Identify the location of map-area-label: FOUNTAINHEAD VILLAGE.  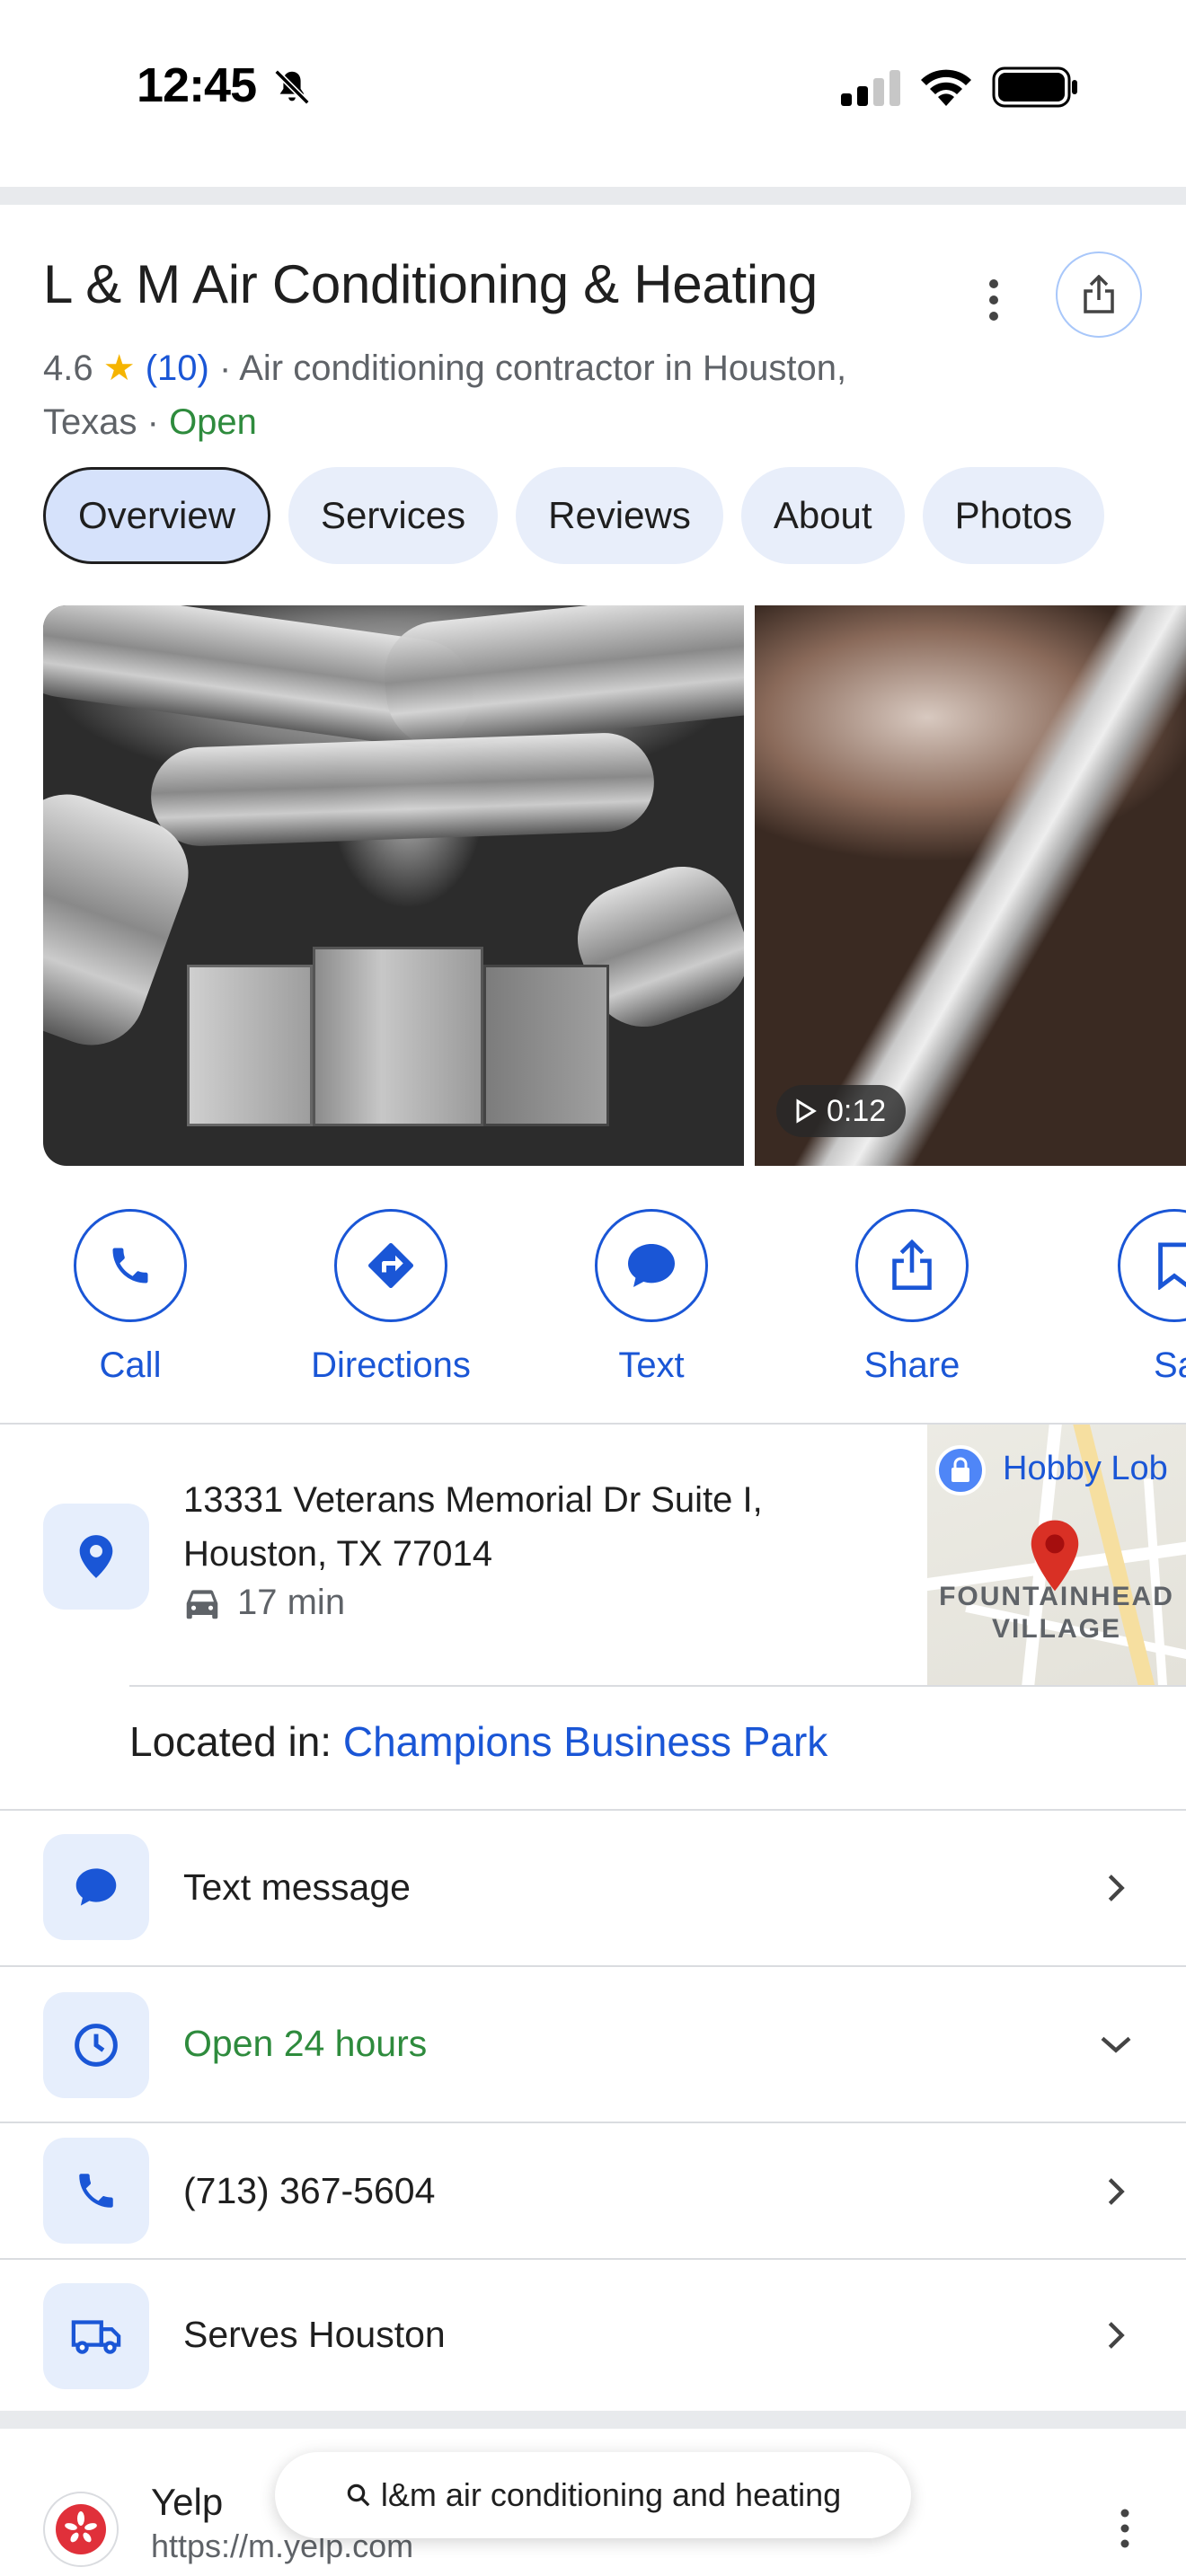
(1056, 1613).